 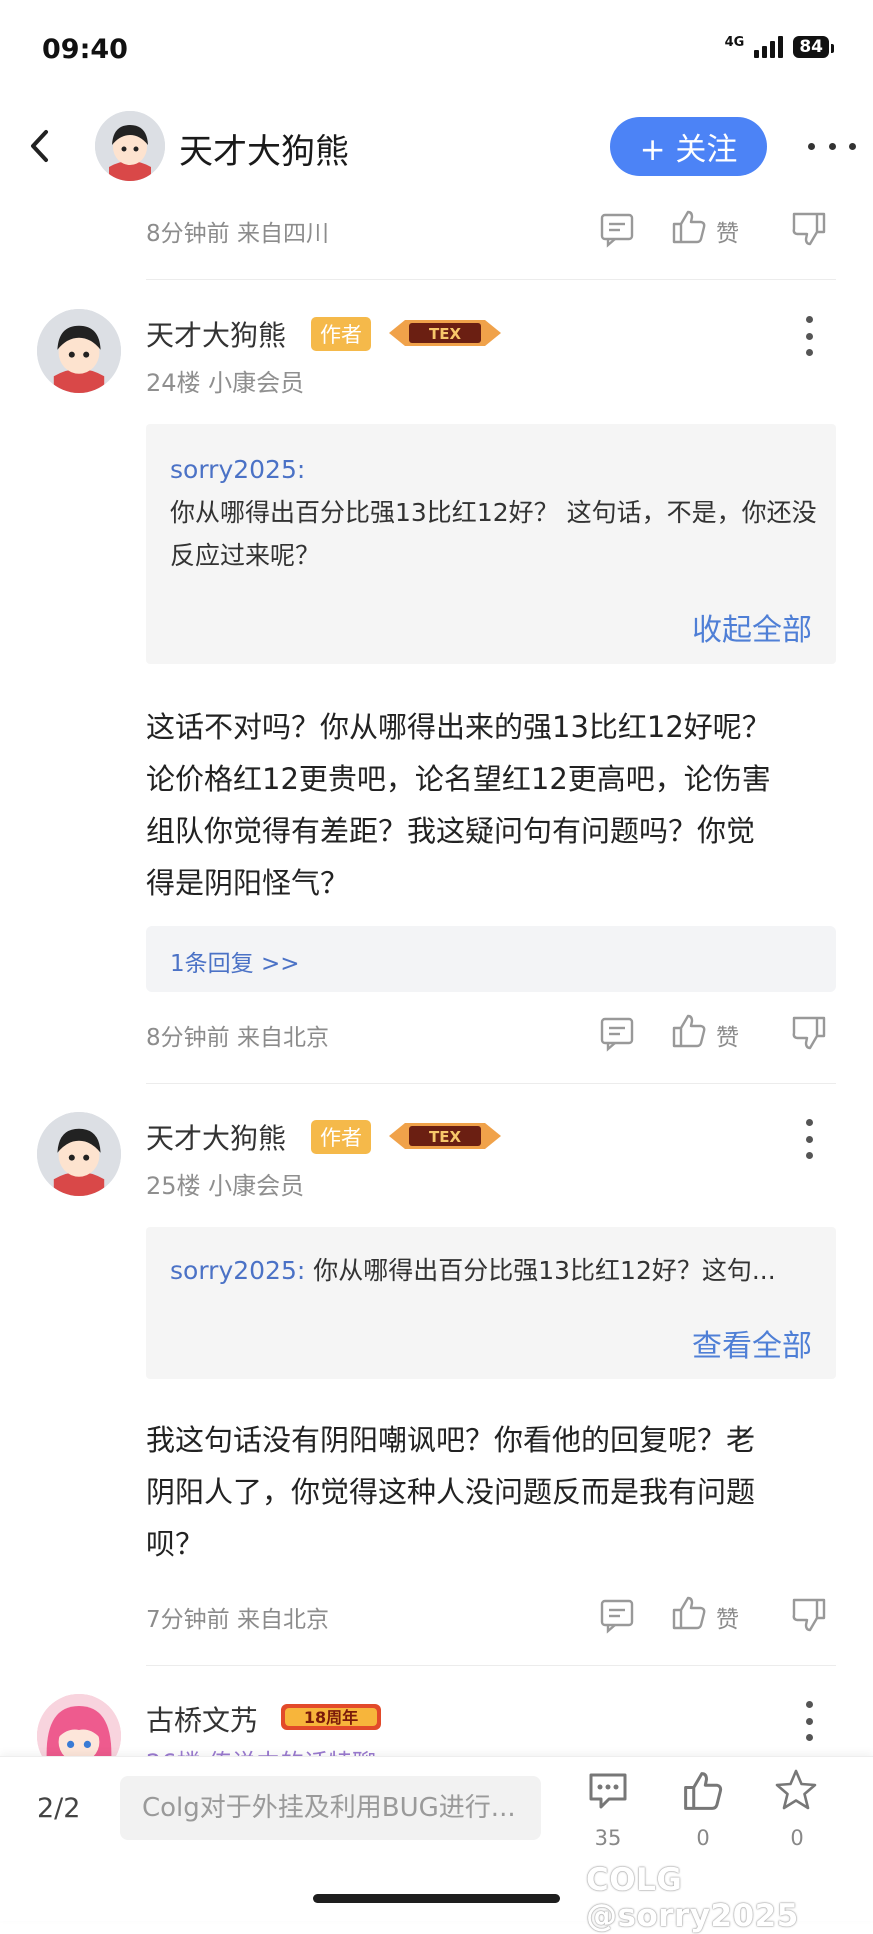 I want to click on collapse-all-link: 收起全部, so click(x=752, y=627).